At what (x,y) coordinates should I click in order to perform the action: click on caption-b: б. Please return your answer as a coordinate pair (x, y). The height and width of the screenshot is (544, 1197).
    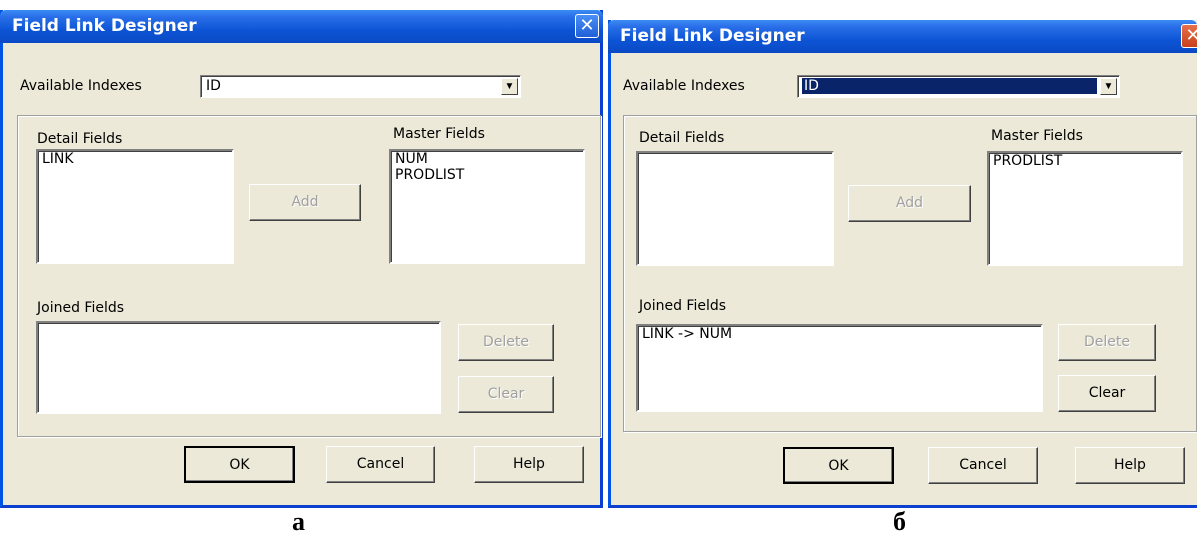
    Looking at the image, I should click on (899, 521).